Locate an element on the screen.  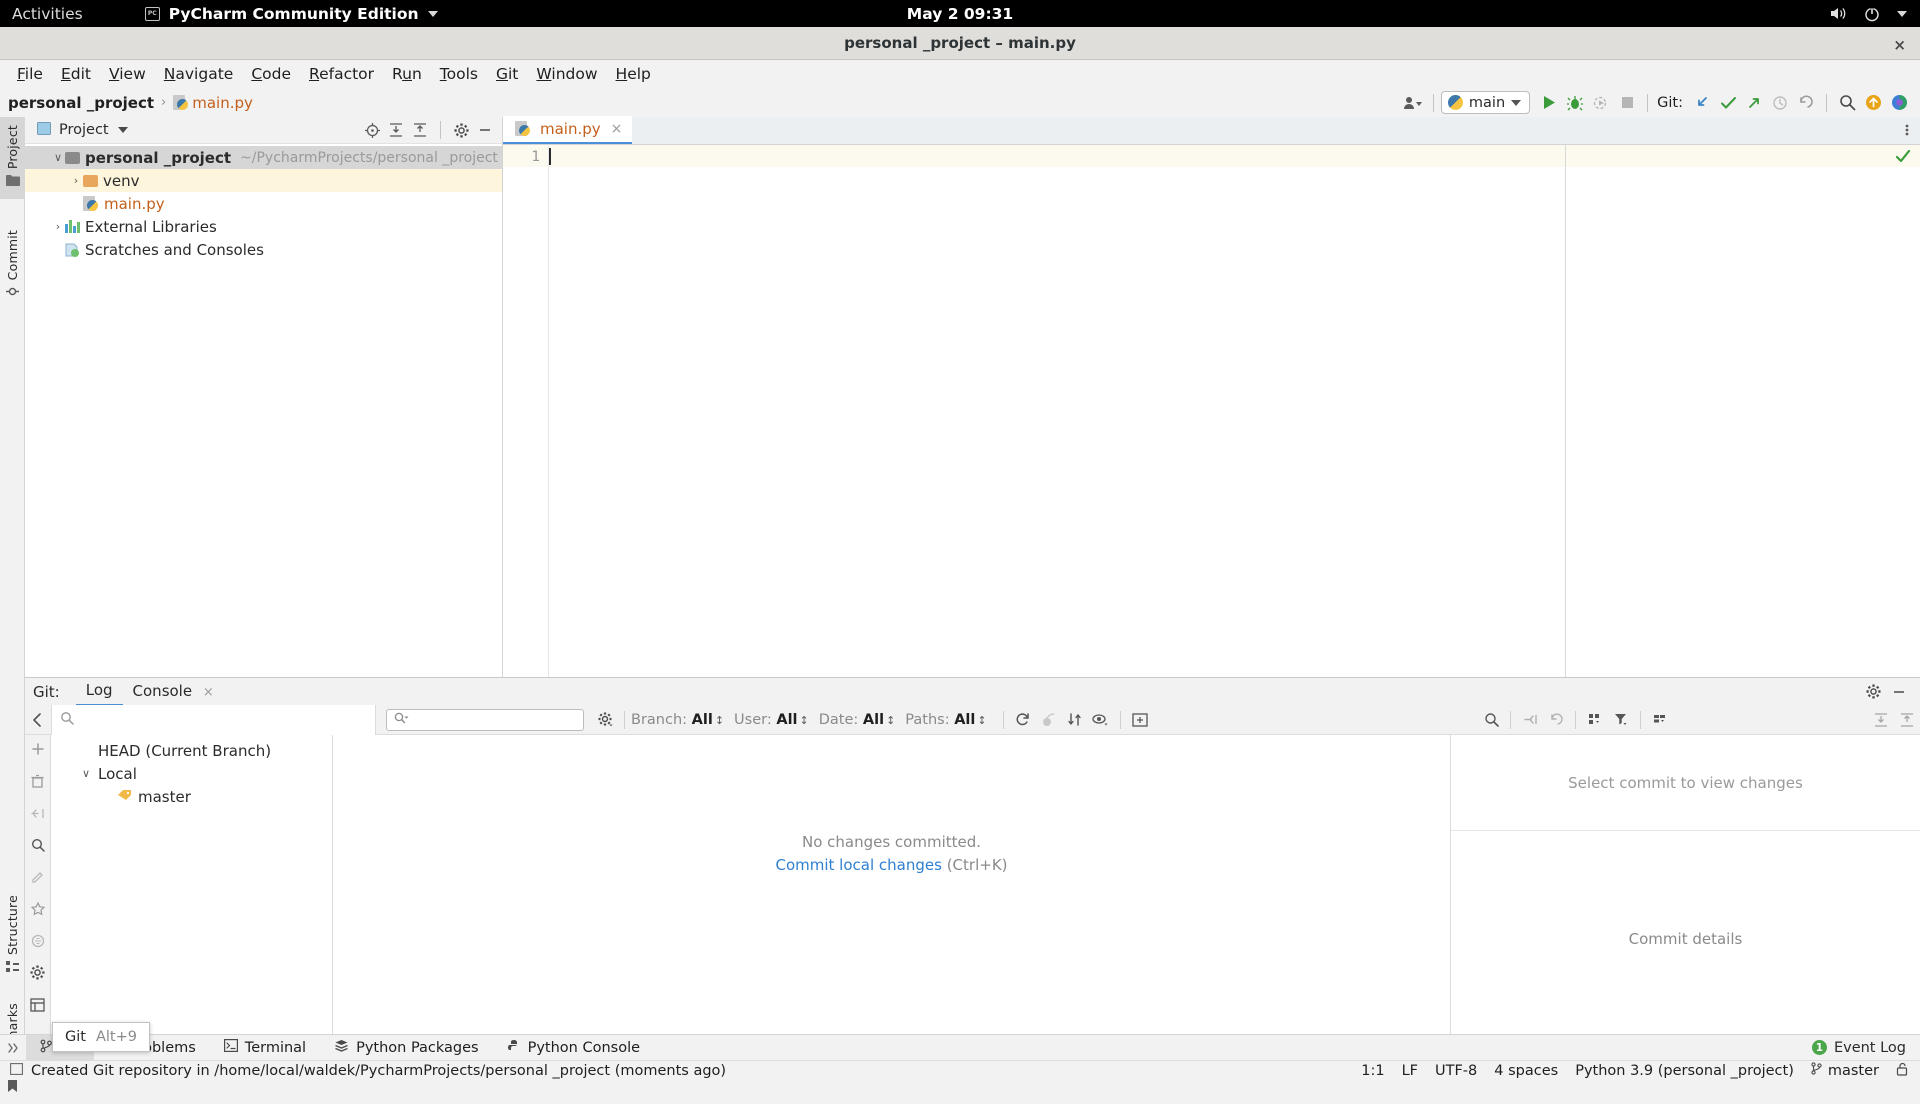
git-update-project-icon is located at coordinates (1702, 103).